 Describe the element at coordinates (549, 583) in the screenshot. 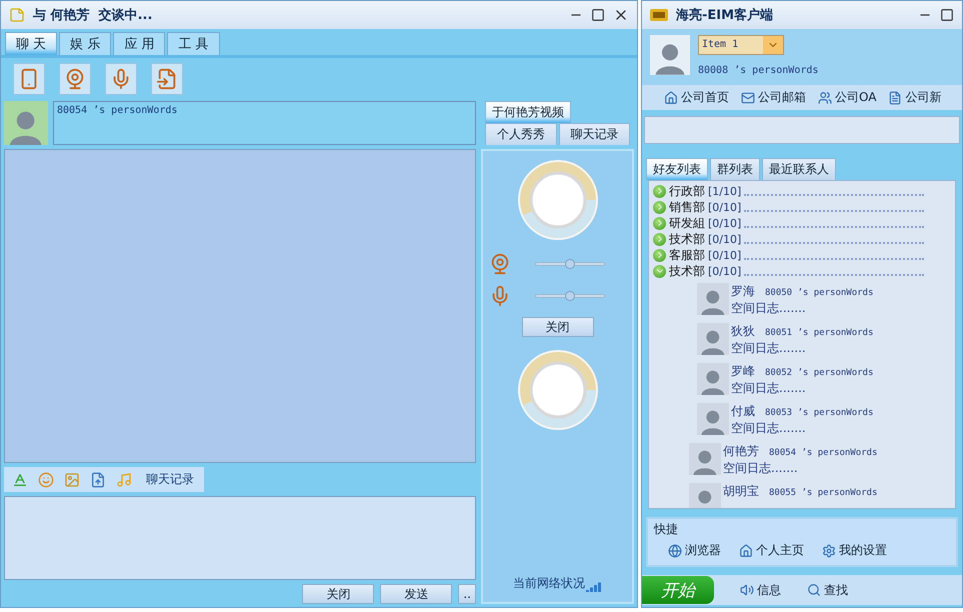

I see `network-status-text: 当前网络状况` at that location.